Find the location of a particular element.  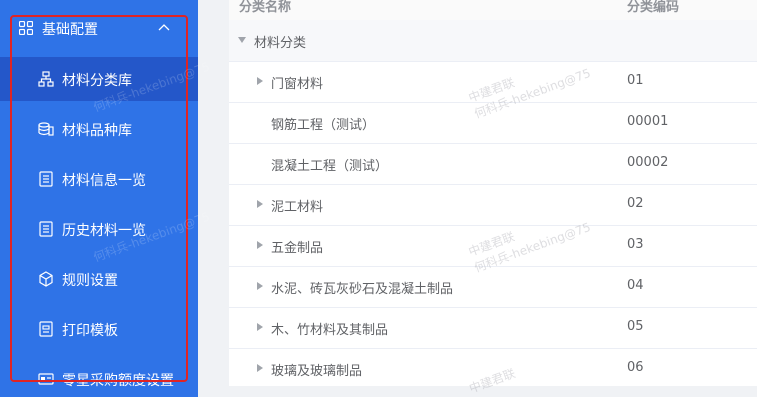

category-name: 水泥、砖瓦灰砂石及混凝土制品 is located at coordinates (362, 289).